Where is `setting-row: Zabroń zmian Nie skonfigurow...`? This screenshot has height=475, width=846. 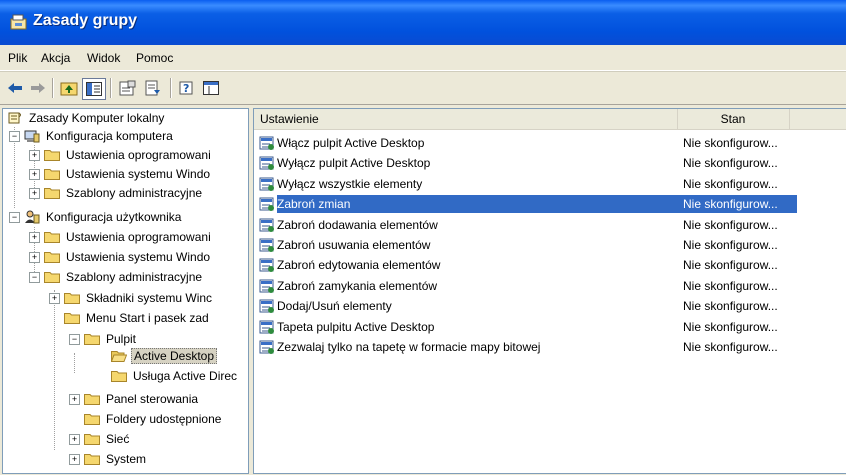 setting-row: Zabroń zmian Nie skonfigurow... is located at coordinates (550, 204).